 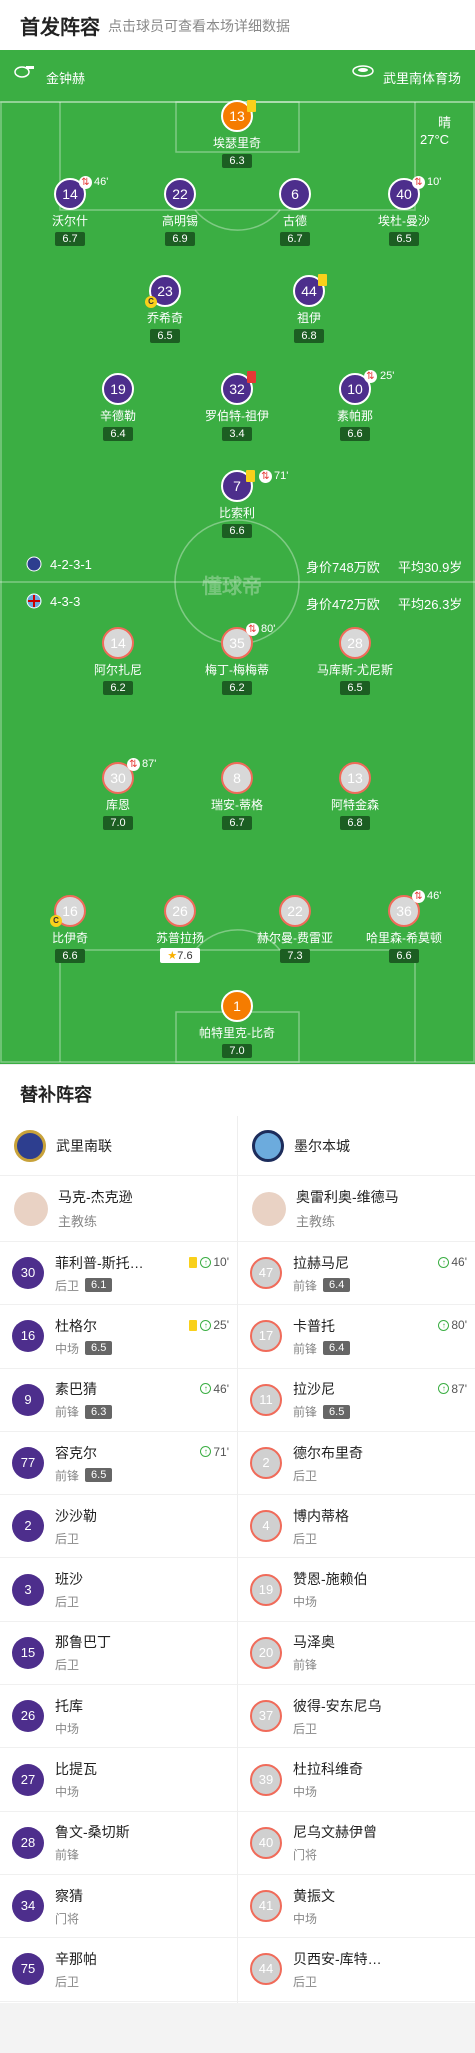 What do you see at coordinates (237, 1006) in the screenshot?
I see `player-number: 1` at bounding box center [237, 1006].